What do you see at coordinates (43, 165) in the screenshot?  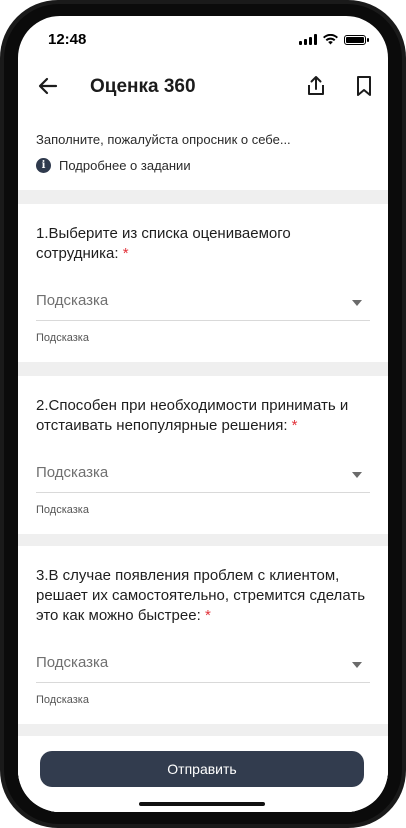 I see `info-icon: i` at bounding box center [43, 165].